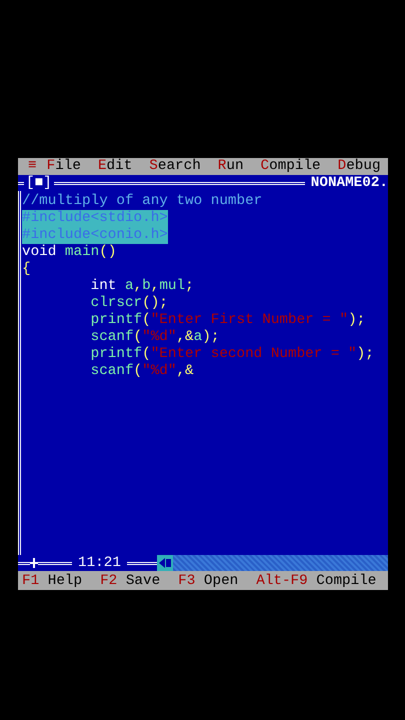 The height and width of the screenshot is (720, 405). I want to click on scroll-left-arrow-icon, so click(164, 563).